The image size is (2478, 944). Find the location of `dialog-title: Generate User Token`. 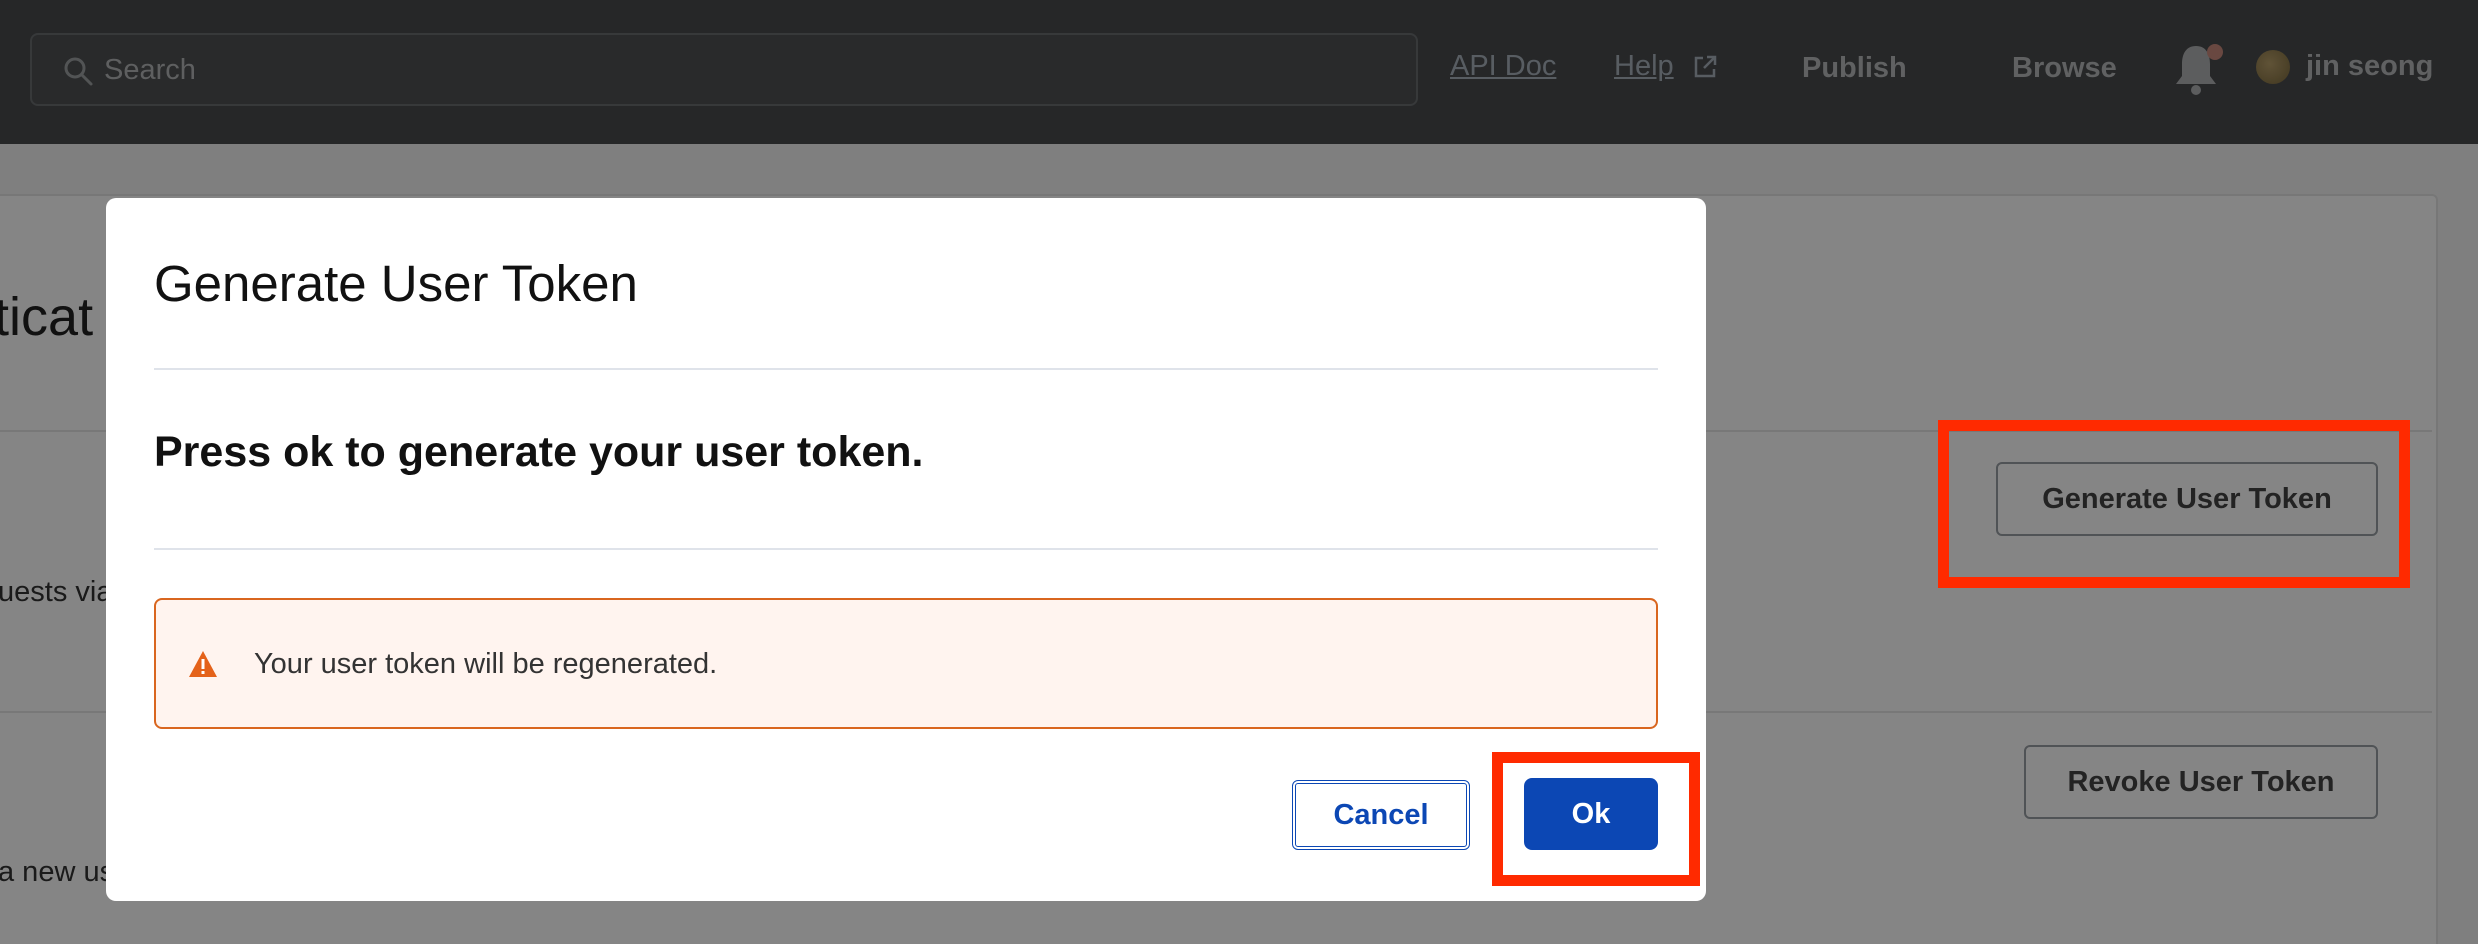

dialog-title: Generate User Token is located at coordinates (396, 283).